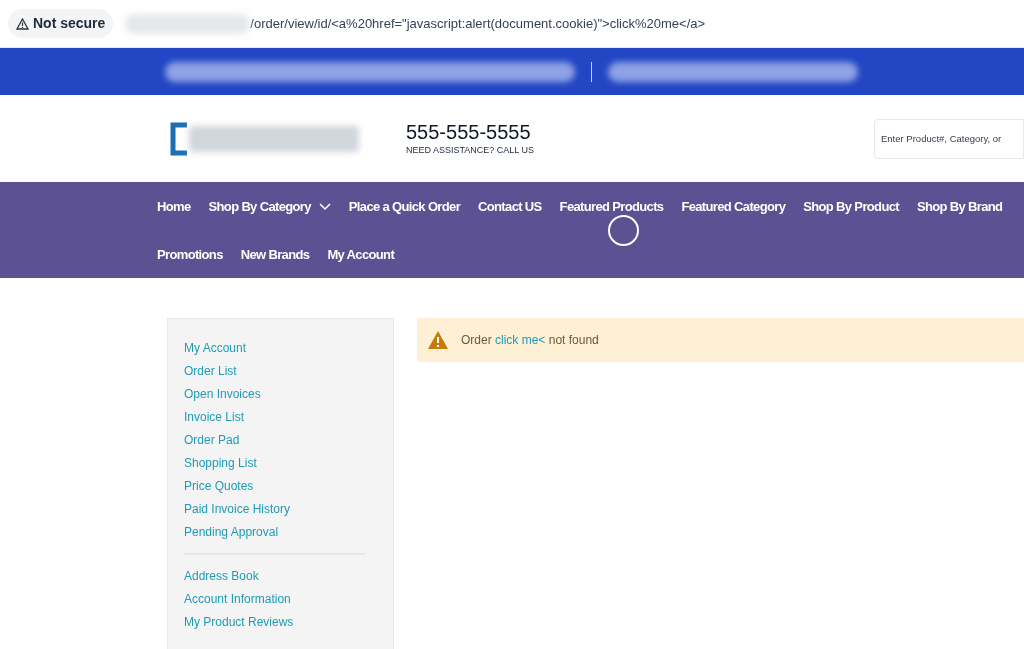 This screenshot has height=649, width=1024. I want to click on sidebar-link: Shopping List, so click(220, 463).